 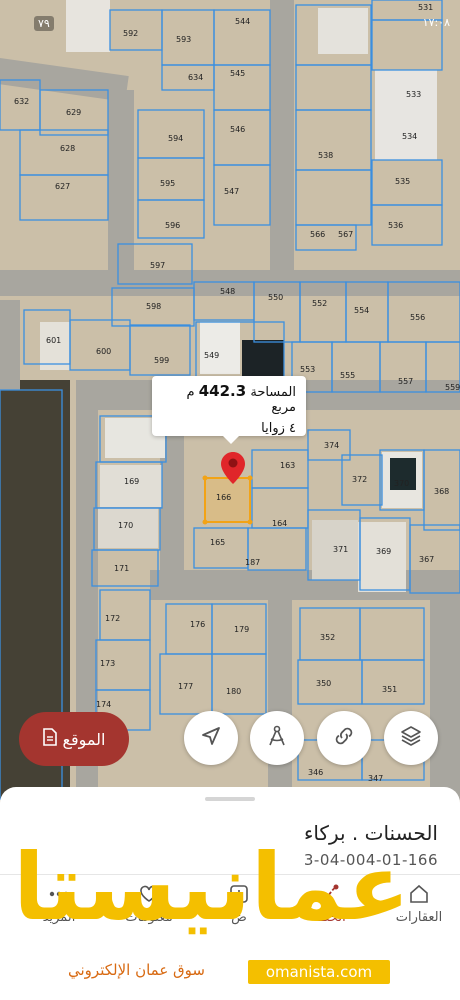 What do you see at coordinates (241, 629) in the screenshot?
I see `plot-number: 179` at bounding box center [241, 629].